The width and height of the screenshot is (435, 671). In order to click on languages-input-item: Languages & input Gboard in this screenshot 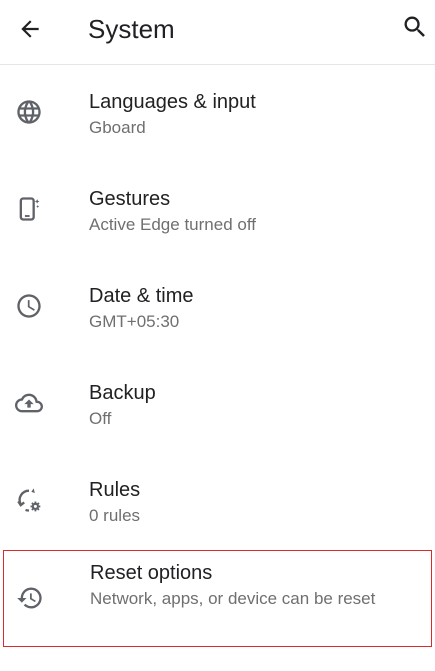, I will do `click(217, 113)`.